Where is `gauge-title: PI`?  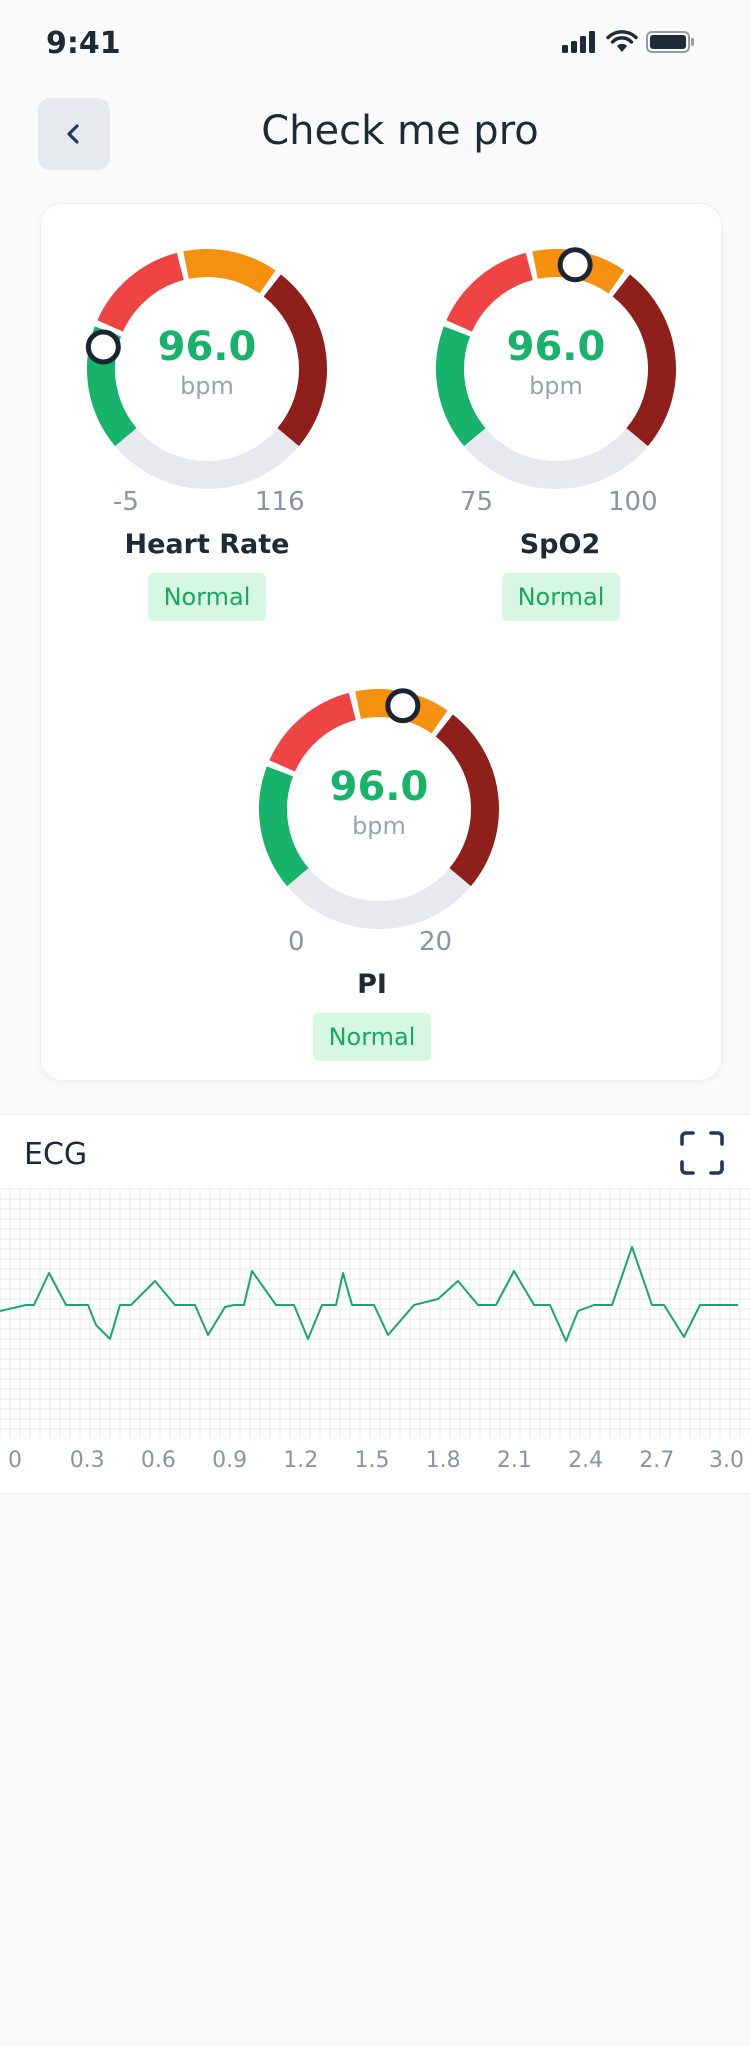 gauge-title: PI is located at coordinates (372, 984).